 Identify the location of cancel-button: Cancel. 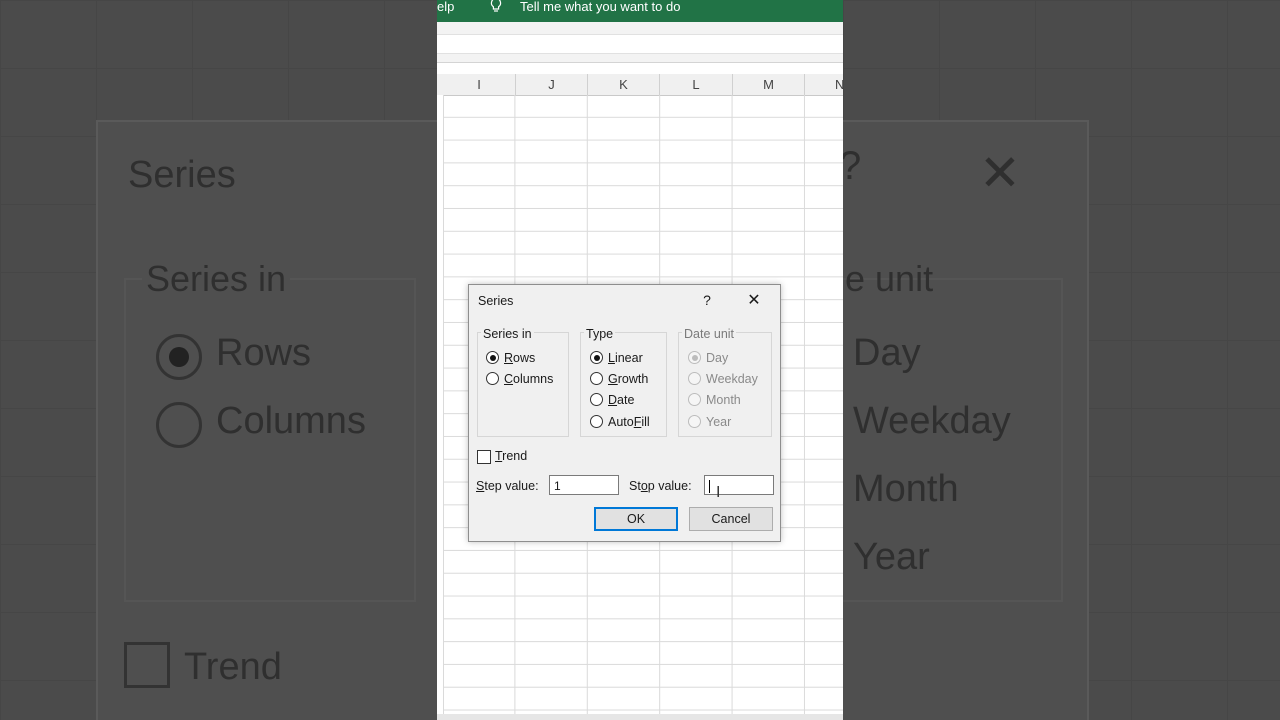
(731, 519).